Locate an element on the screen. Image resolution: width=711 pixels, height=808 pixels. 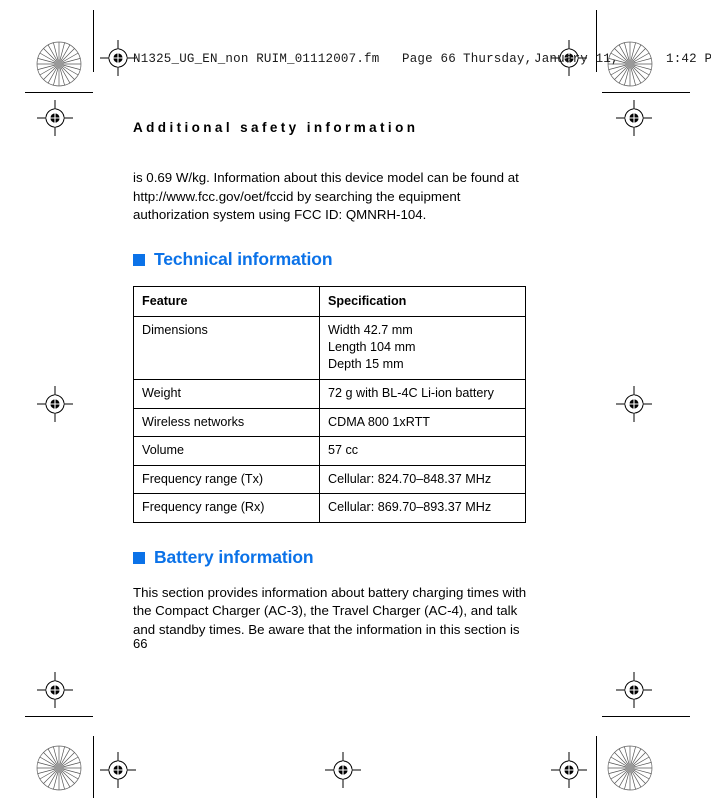
table-row: Volume 57 cc is located at coordinates (329, 451).